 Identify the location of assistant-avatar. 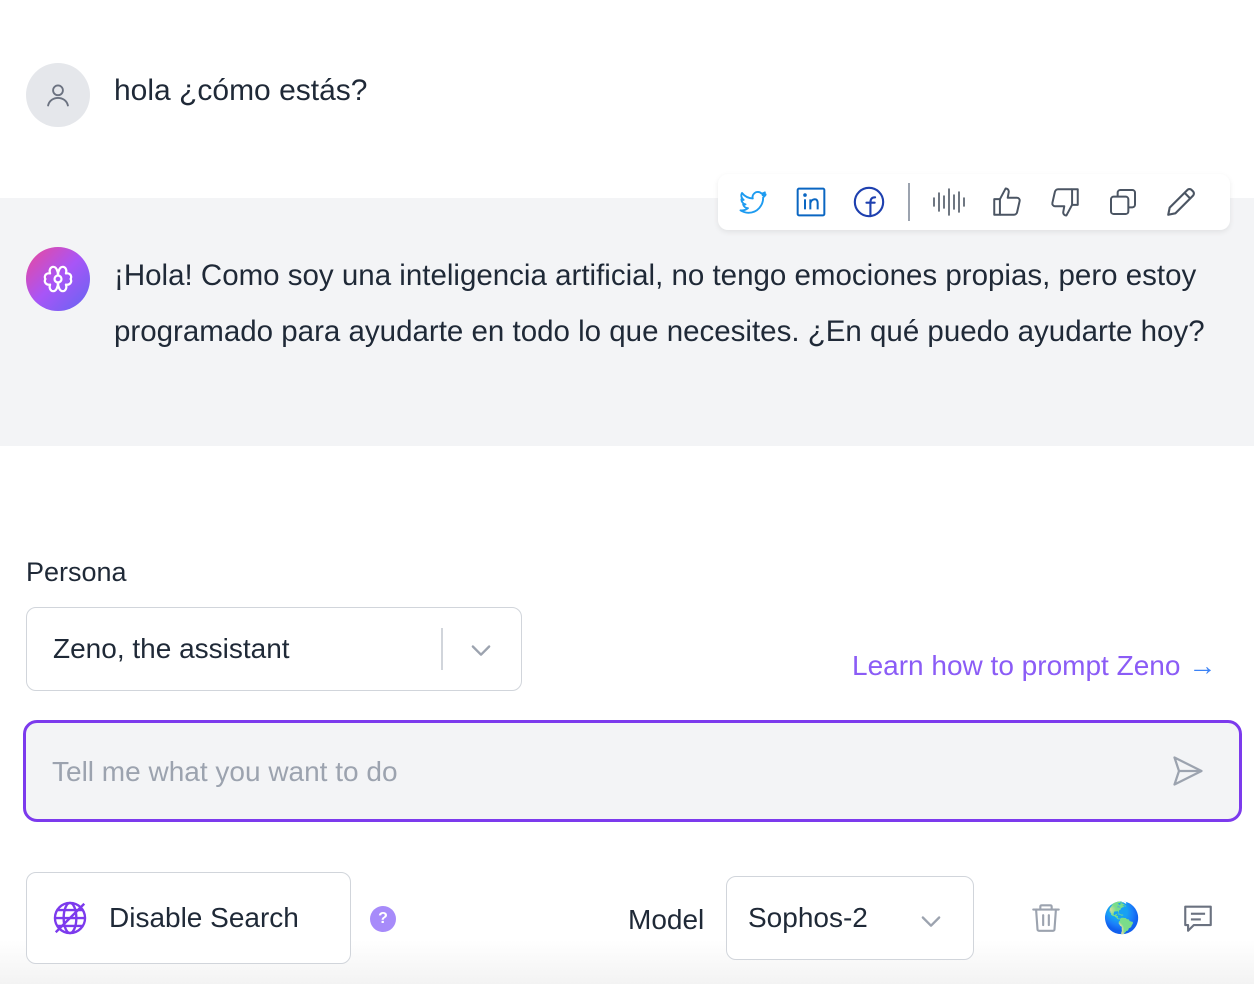
(58, 279).